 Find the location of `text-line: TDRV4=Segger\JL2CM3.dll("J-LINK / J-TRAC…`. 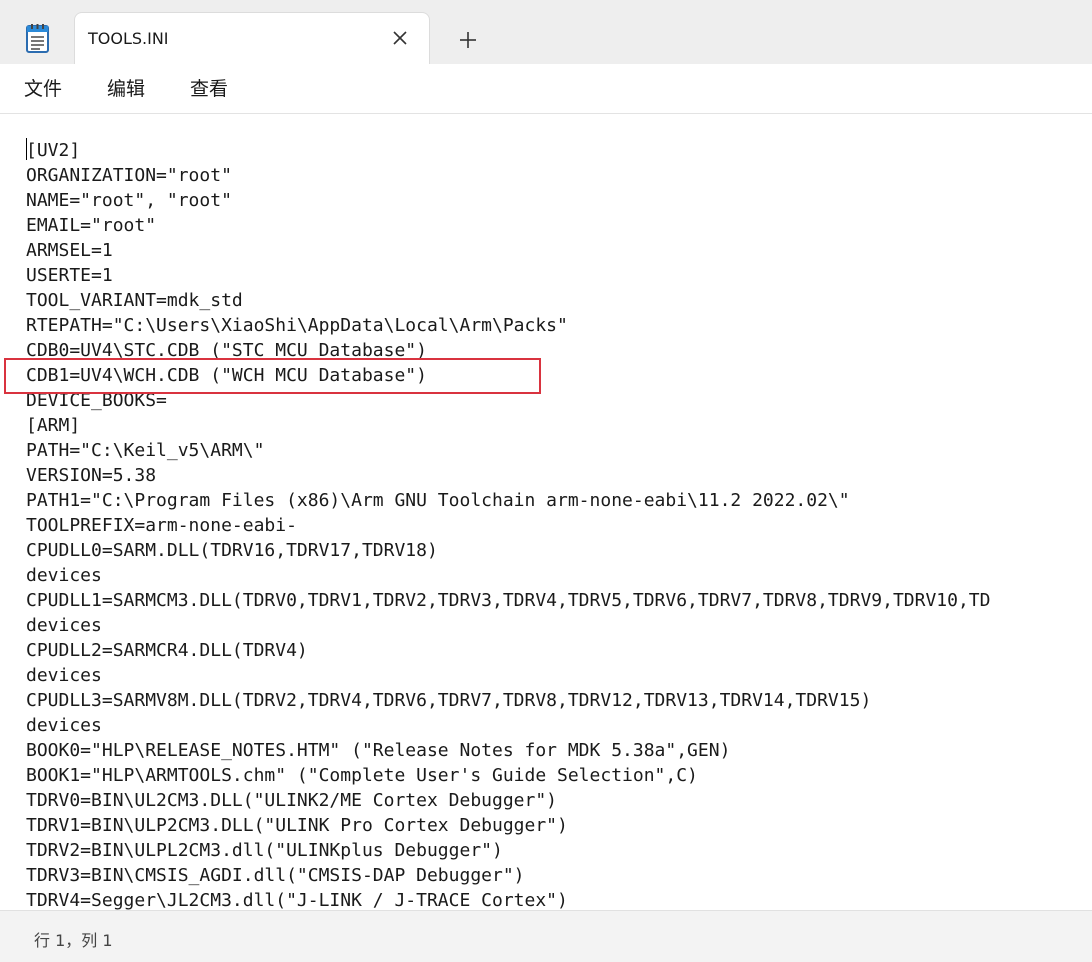

text-line: TDRV4=Segger\JL2CM3.dll("J-LINK / J-TRAC… is located at coordinates (297, 900).